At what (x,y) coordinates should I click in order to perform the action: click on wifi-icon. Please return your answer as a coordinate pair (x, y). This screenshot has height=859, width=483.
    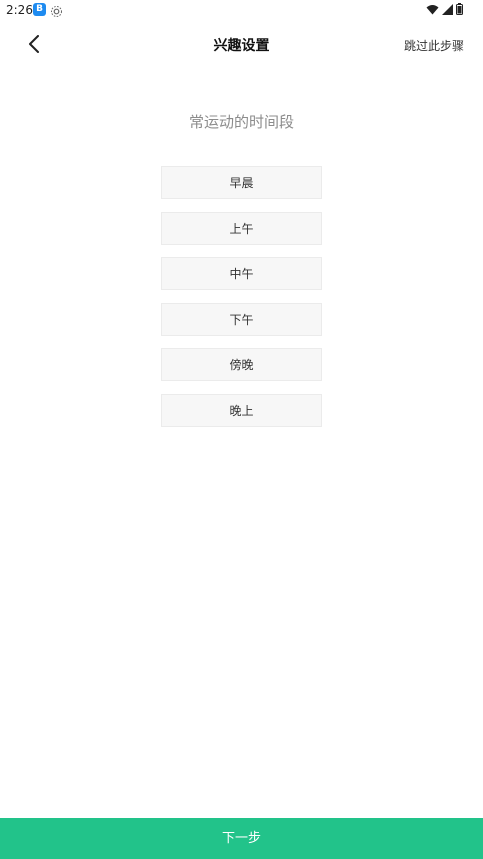
    Looking at the image, I should click on (432, 9).